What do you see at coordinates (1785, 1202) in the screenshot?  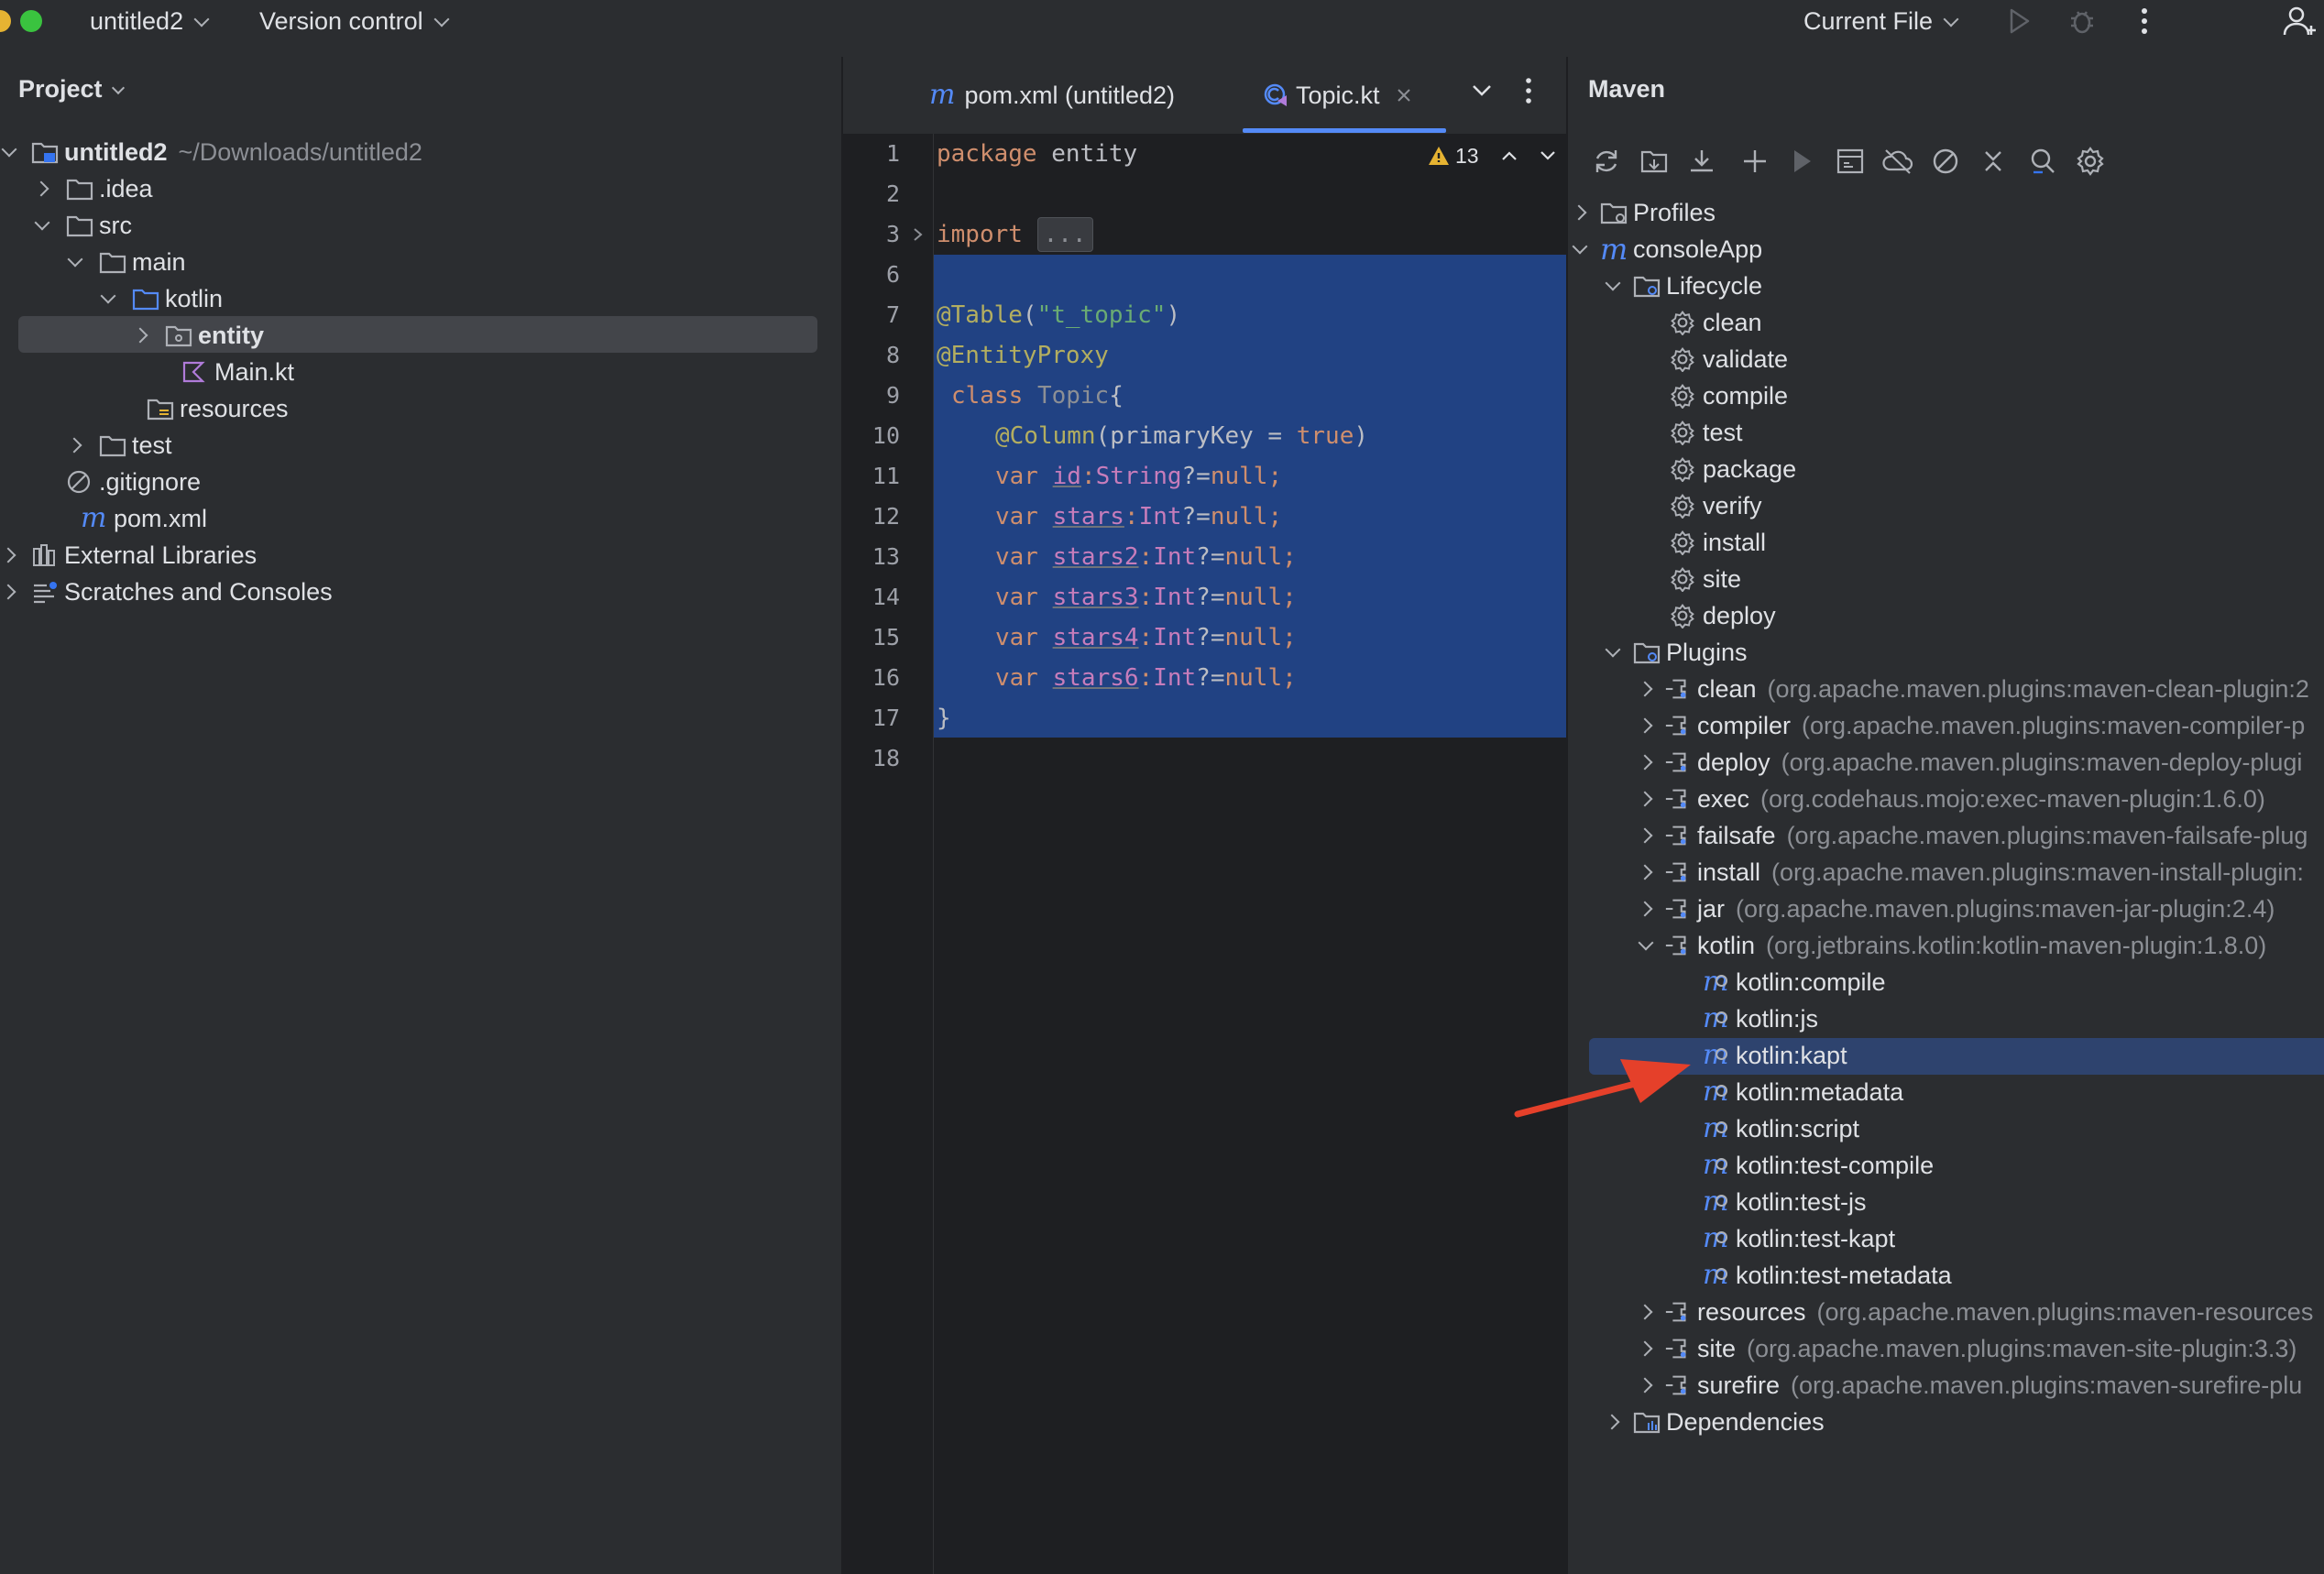 I see `goal-row-kotlin-test-js: m kotlin:test-js` at bounding box center [1785, 1202].